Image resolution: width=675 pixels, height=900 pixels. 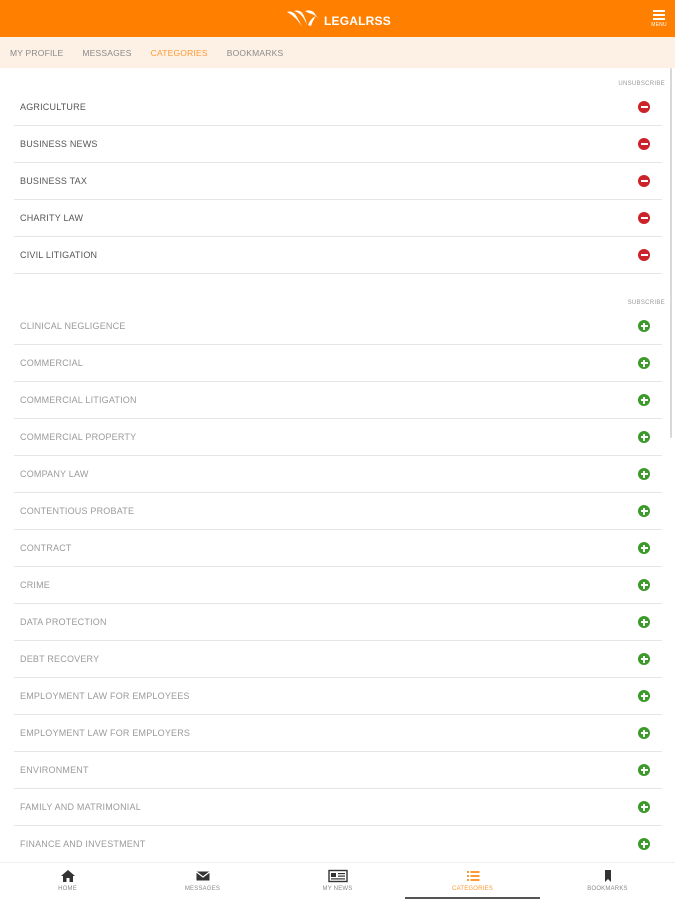 What do you see at coordinates (357, 21) in the screenshot?
I see `brand-name: LEGALRSS` at bounding box center [357, 21].